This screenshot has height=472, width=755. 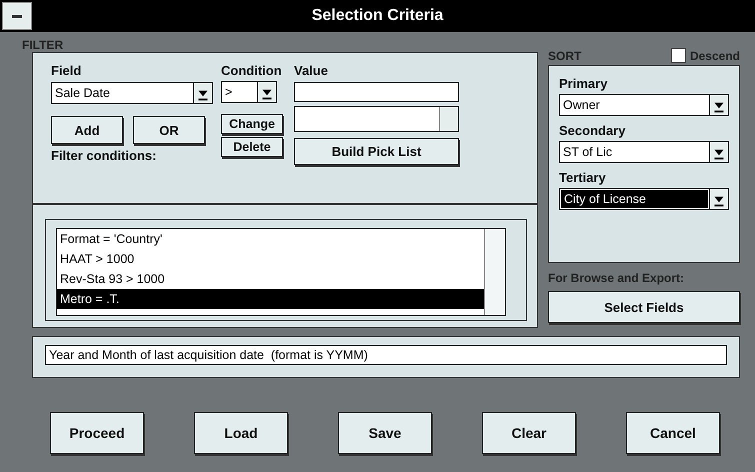 What do you see at coordinates (311, 70) in the screenshot?
I see `value-label: Value` at bounding box center [311, 70].